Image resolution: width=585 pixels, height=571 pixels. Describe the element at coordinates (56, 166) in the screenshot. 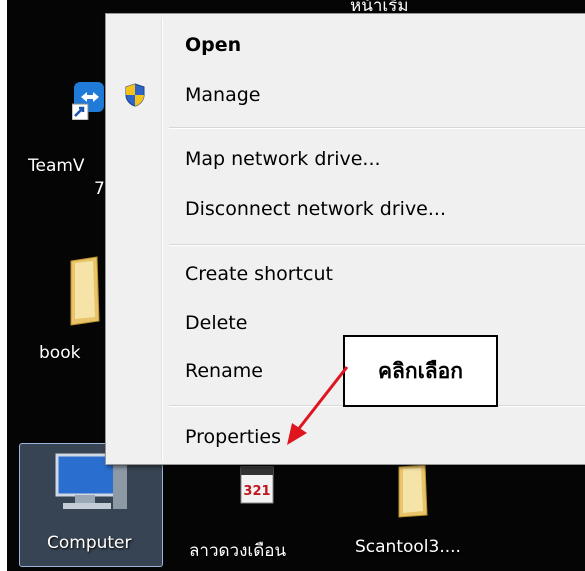

I see `teamviewer-label-line1: TeamV` at that location.